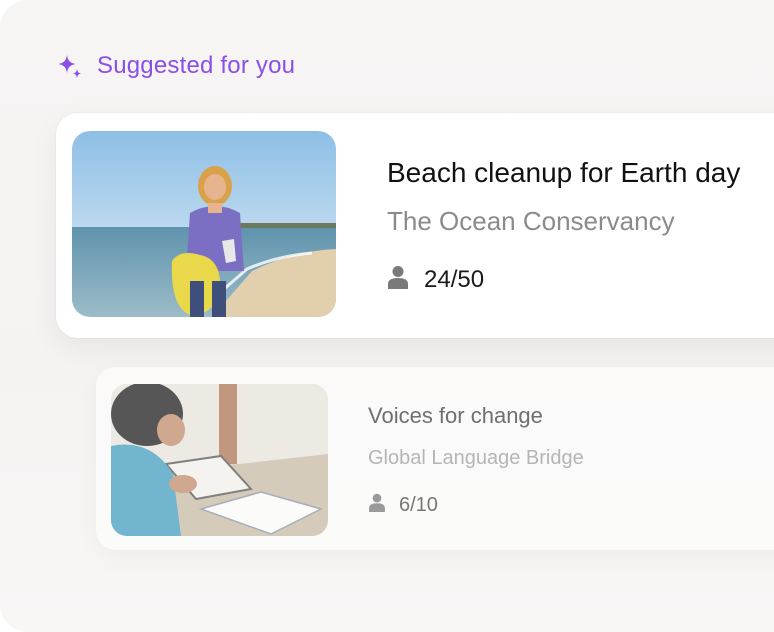 This screenshot has width=774, height=632. I want to click on opportunity-title: Beach cleanup for Earth day, so click(564, 172).